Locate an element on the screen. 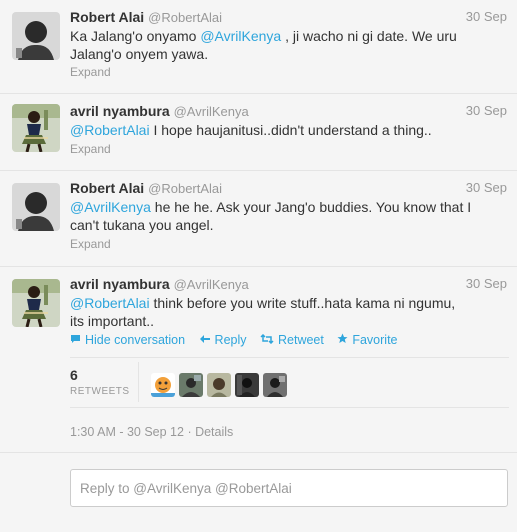 This screenshot has height=532, width=517. reply-button: Reply is located at coordinates (223, 340).